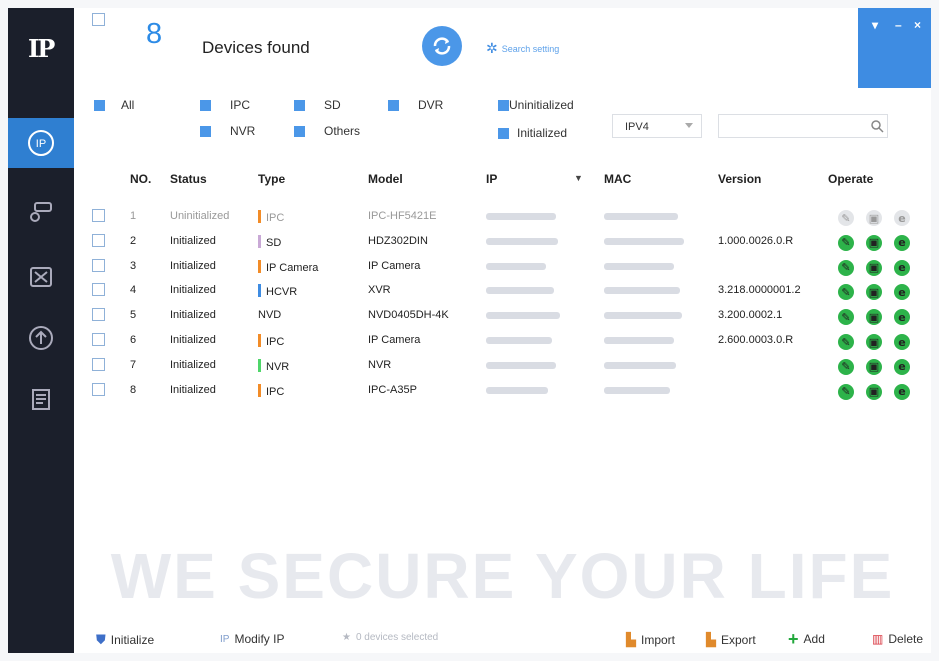 This screenshot has height=661, width=939. What do you see at coordinates (41, 143) in the screenshot?
I see `nav-ip-config: IP` at bounding box center [41, 143].